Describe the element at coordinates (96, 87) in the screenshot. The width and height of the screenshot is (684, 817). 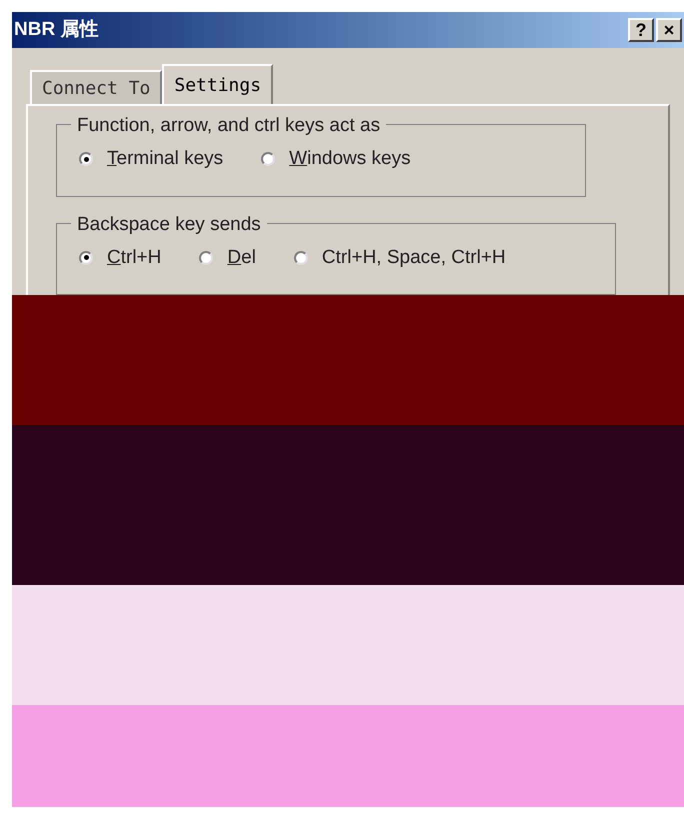
I see `tab: Connect To` at that location.